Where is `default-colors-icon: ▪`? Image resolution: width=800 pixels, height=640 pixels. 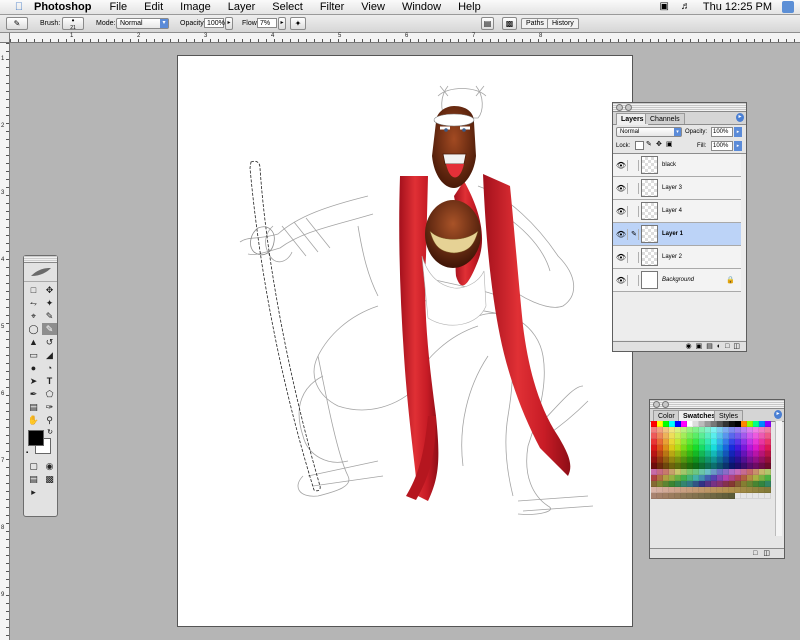
default-colors-icon: ▪ is located at coordinates (27, 453).